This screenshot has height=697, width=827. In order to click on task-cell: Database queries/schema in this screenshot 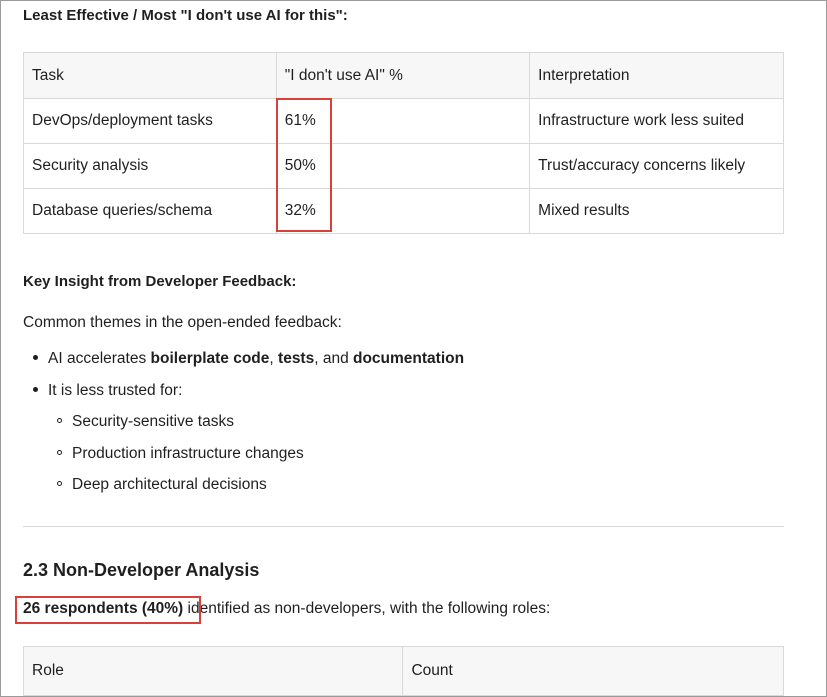, I will do `click(150, 211)`.